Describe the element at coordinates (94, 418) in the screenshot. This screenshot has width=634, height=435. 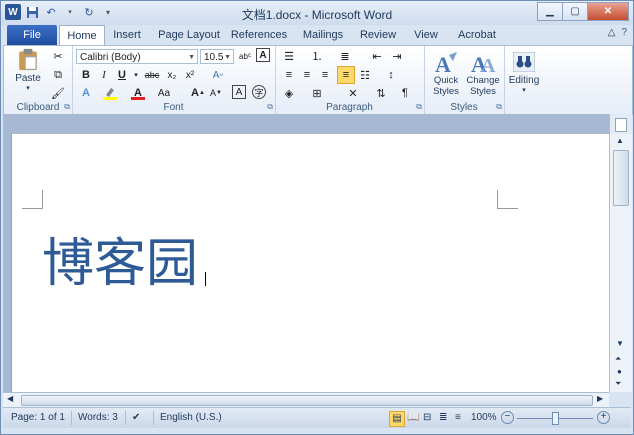
I see `word-count: Words: 3` at that location.